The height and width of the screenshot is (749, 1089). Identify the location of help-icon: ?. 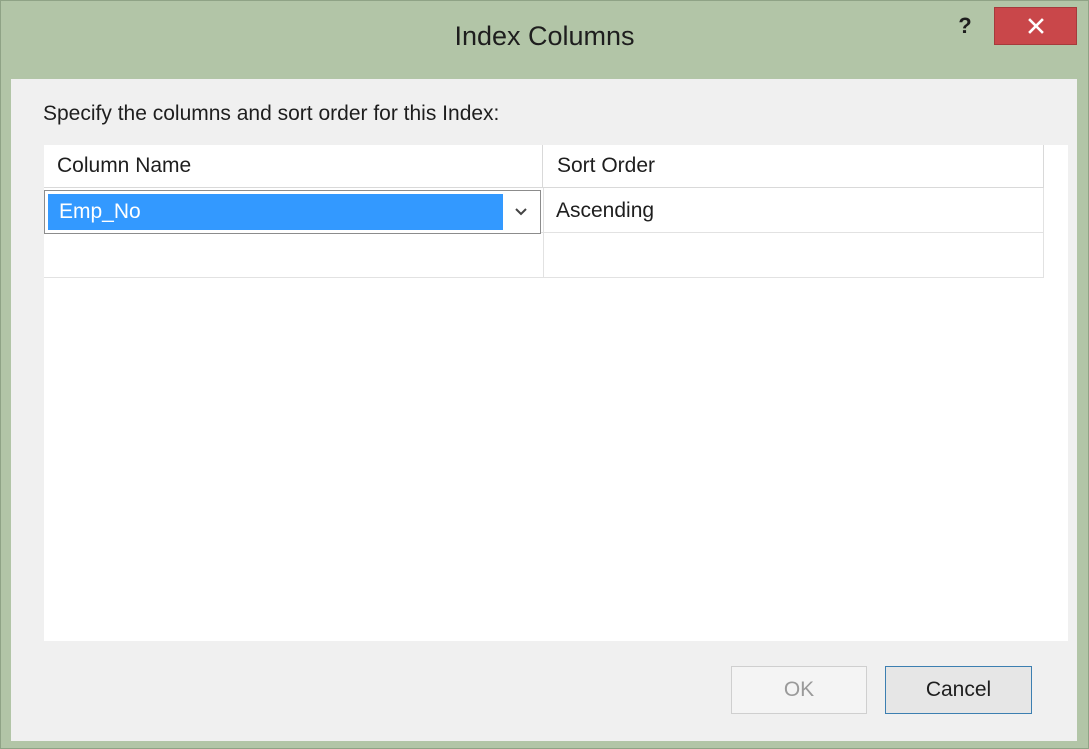
(965, 25).